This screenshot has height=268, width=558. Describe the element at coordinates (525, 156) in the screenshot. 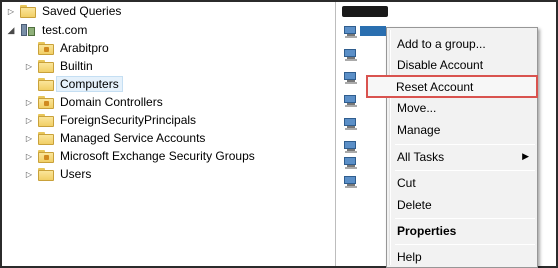

I see `submenu-arrow-icon: ▶` at that location.